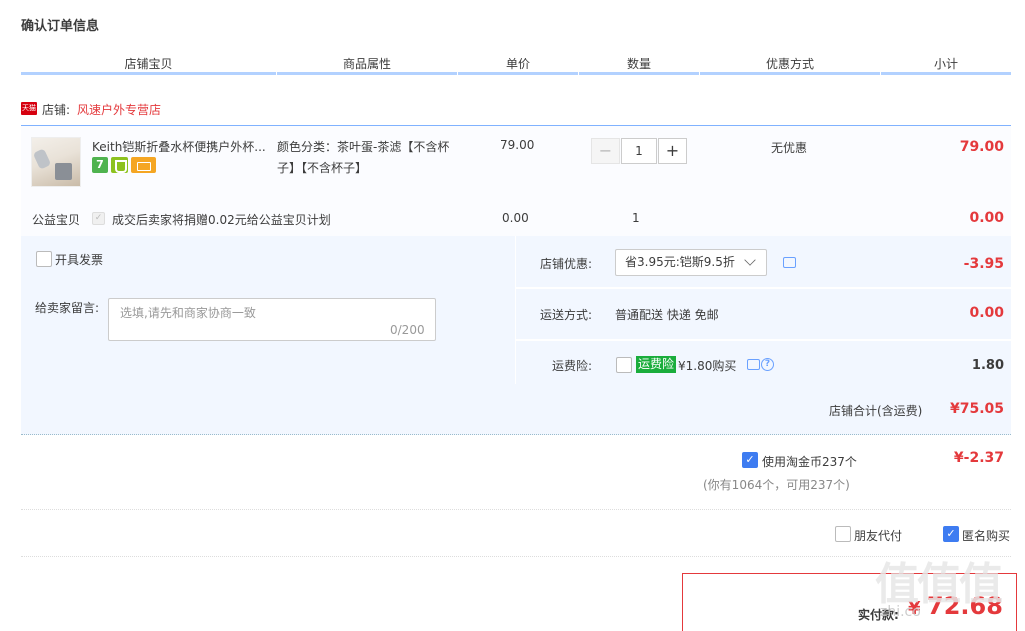  What do you see at coordinates (945, 64) in the screenshot?
I see `column-header-subtotal: 小计` at bounding box center [945, 64].